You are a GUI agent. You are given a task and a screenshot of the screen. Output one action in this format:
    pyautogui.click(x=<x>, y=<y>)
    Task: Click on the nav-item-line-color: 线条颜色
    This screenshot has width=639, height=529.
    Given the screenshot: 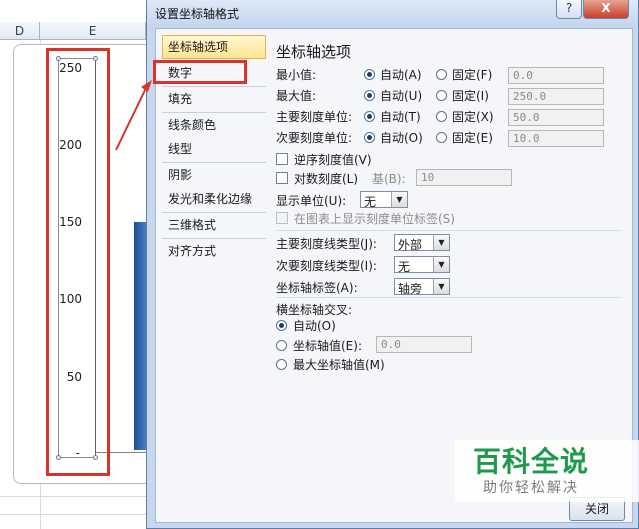 What is the action you would take?
    pyautogui.click(x=214, y=125)
    